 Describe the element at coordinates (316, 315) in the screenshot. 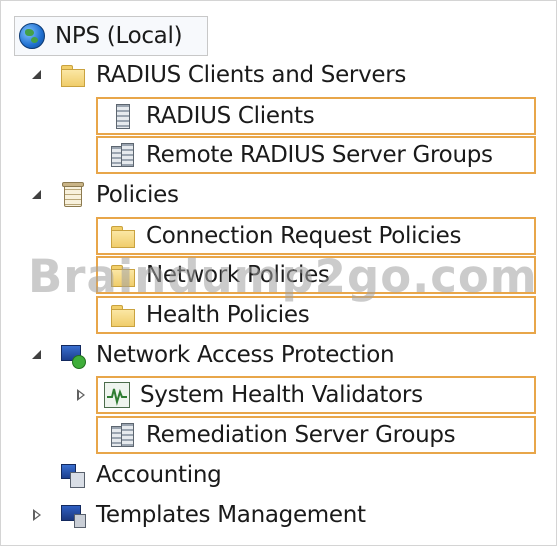

I see `tree-node-health-policies: Health Policies` at that location.